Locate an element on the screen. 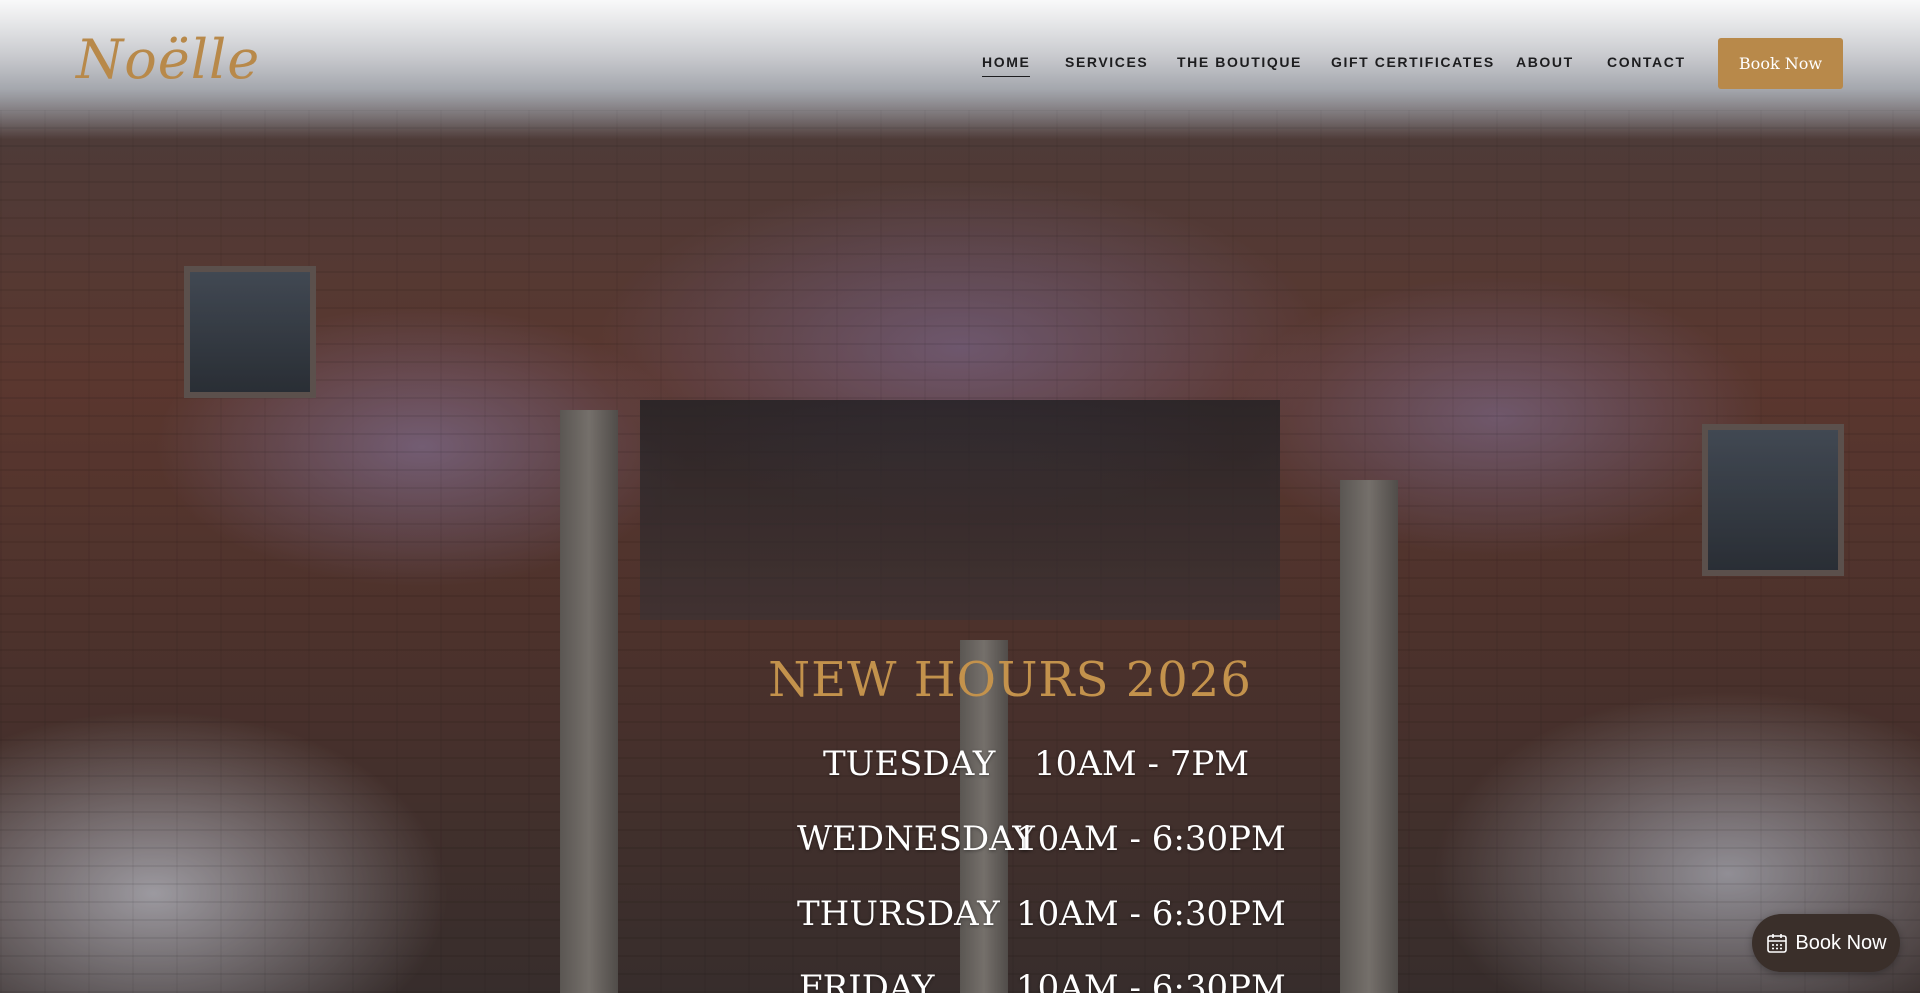 The height and width of the screenshot is (993, 1920). nav-about: ABOUT is located at coordinates (1545, 62).